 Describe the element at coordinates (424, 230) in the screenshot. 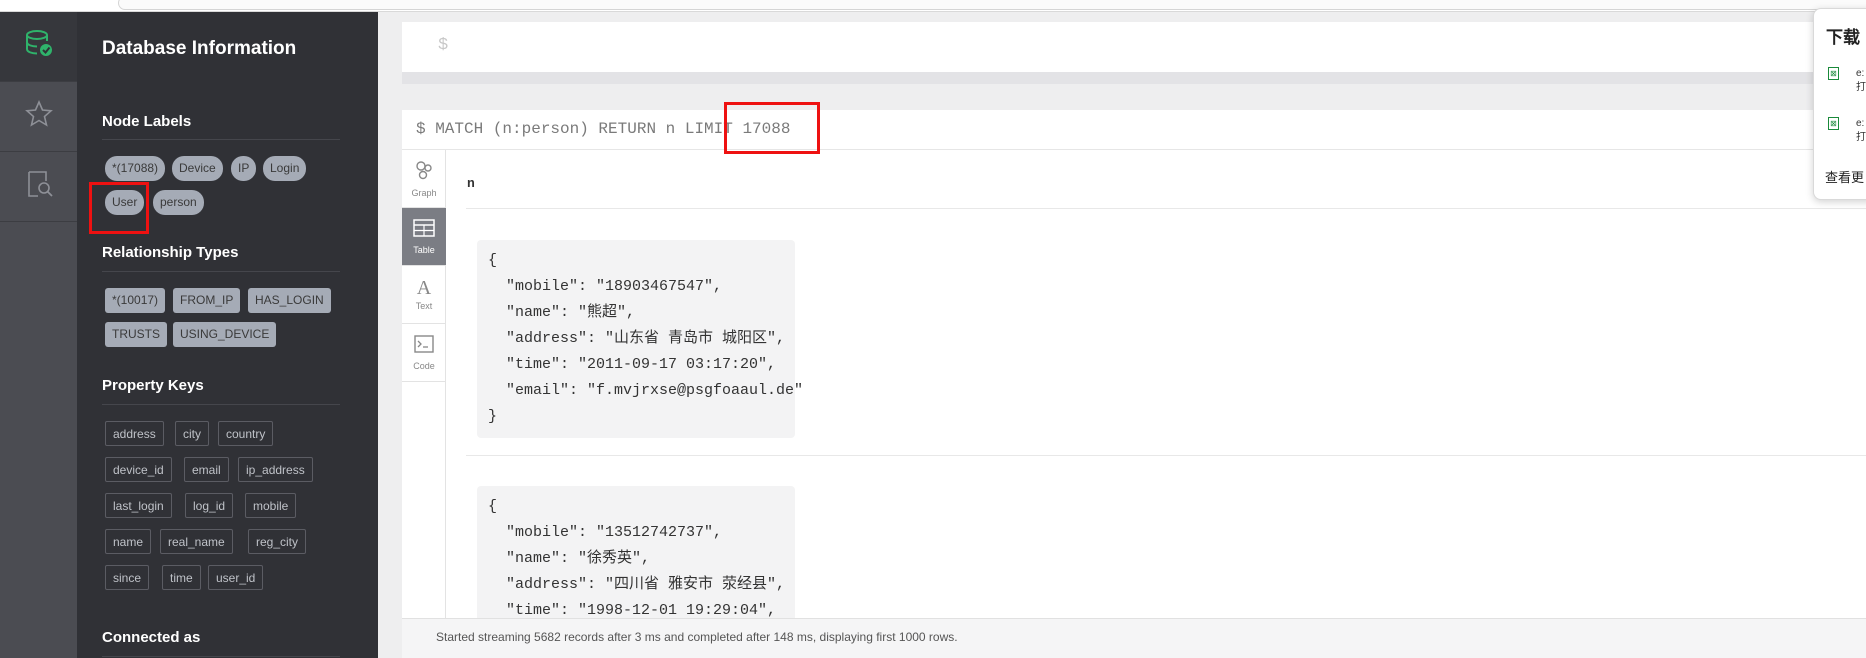

I see `table-icon` at that location.